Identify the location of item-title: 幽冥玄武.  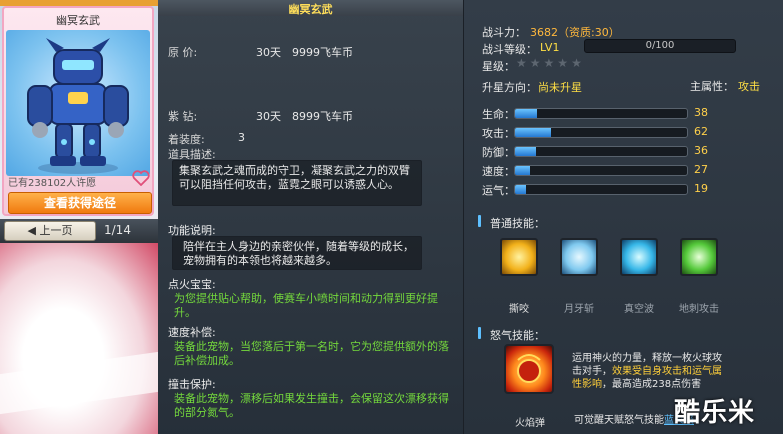
(310, 9).